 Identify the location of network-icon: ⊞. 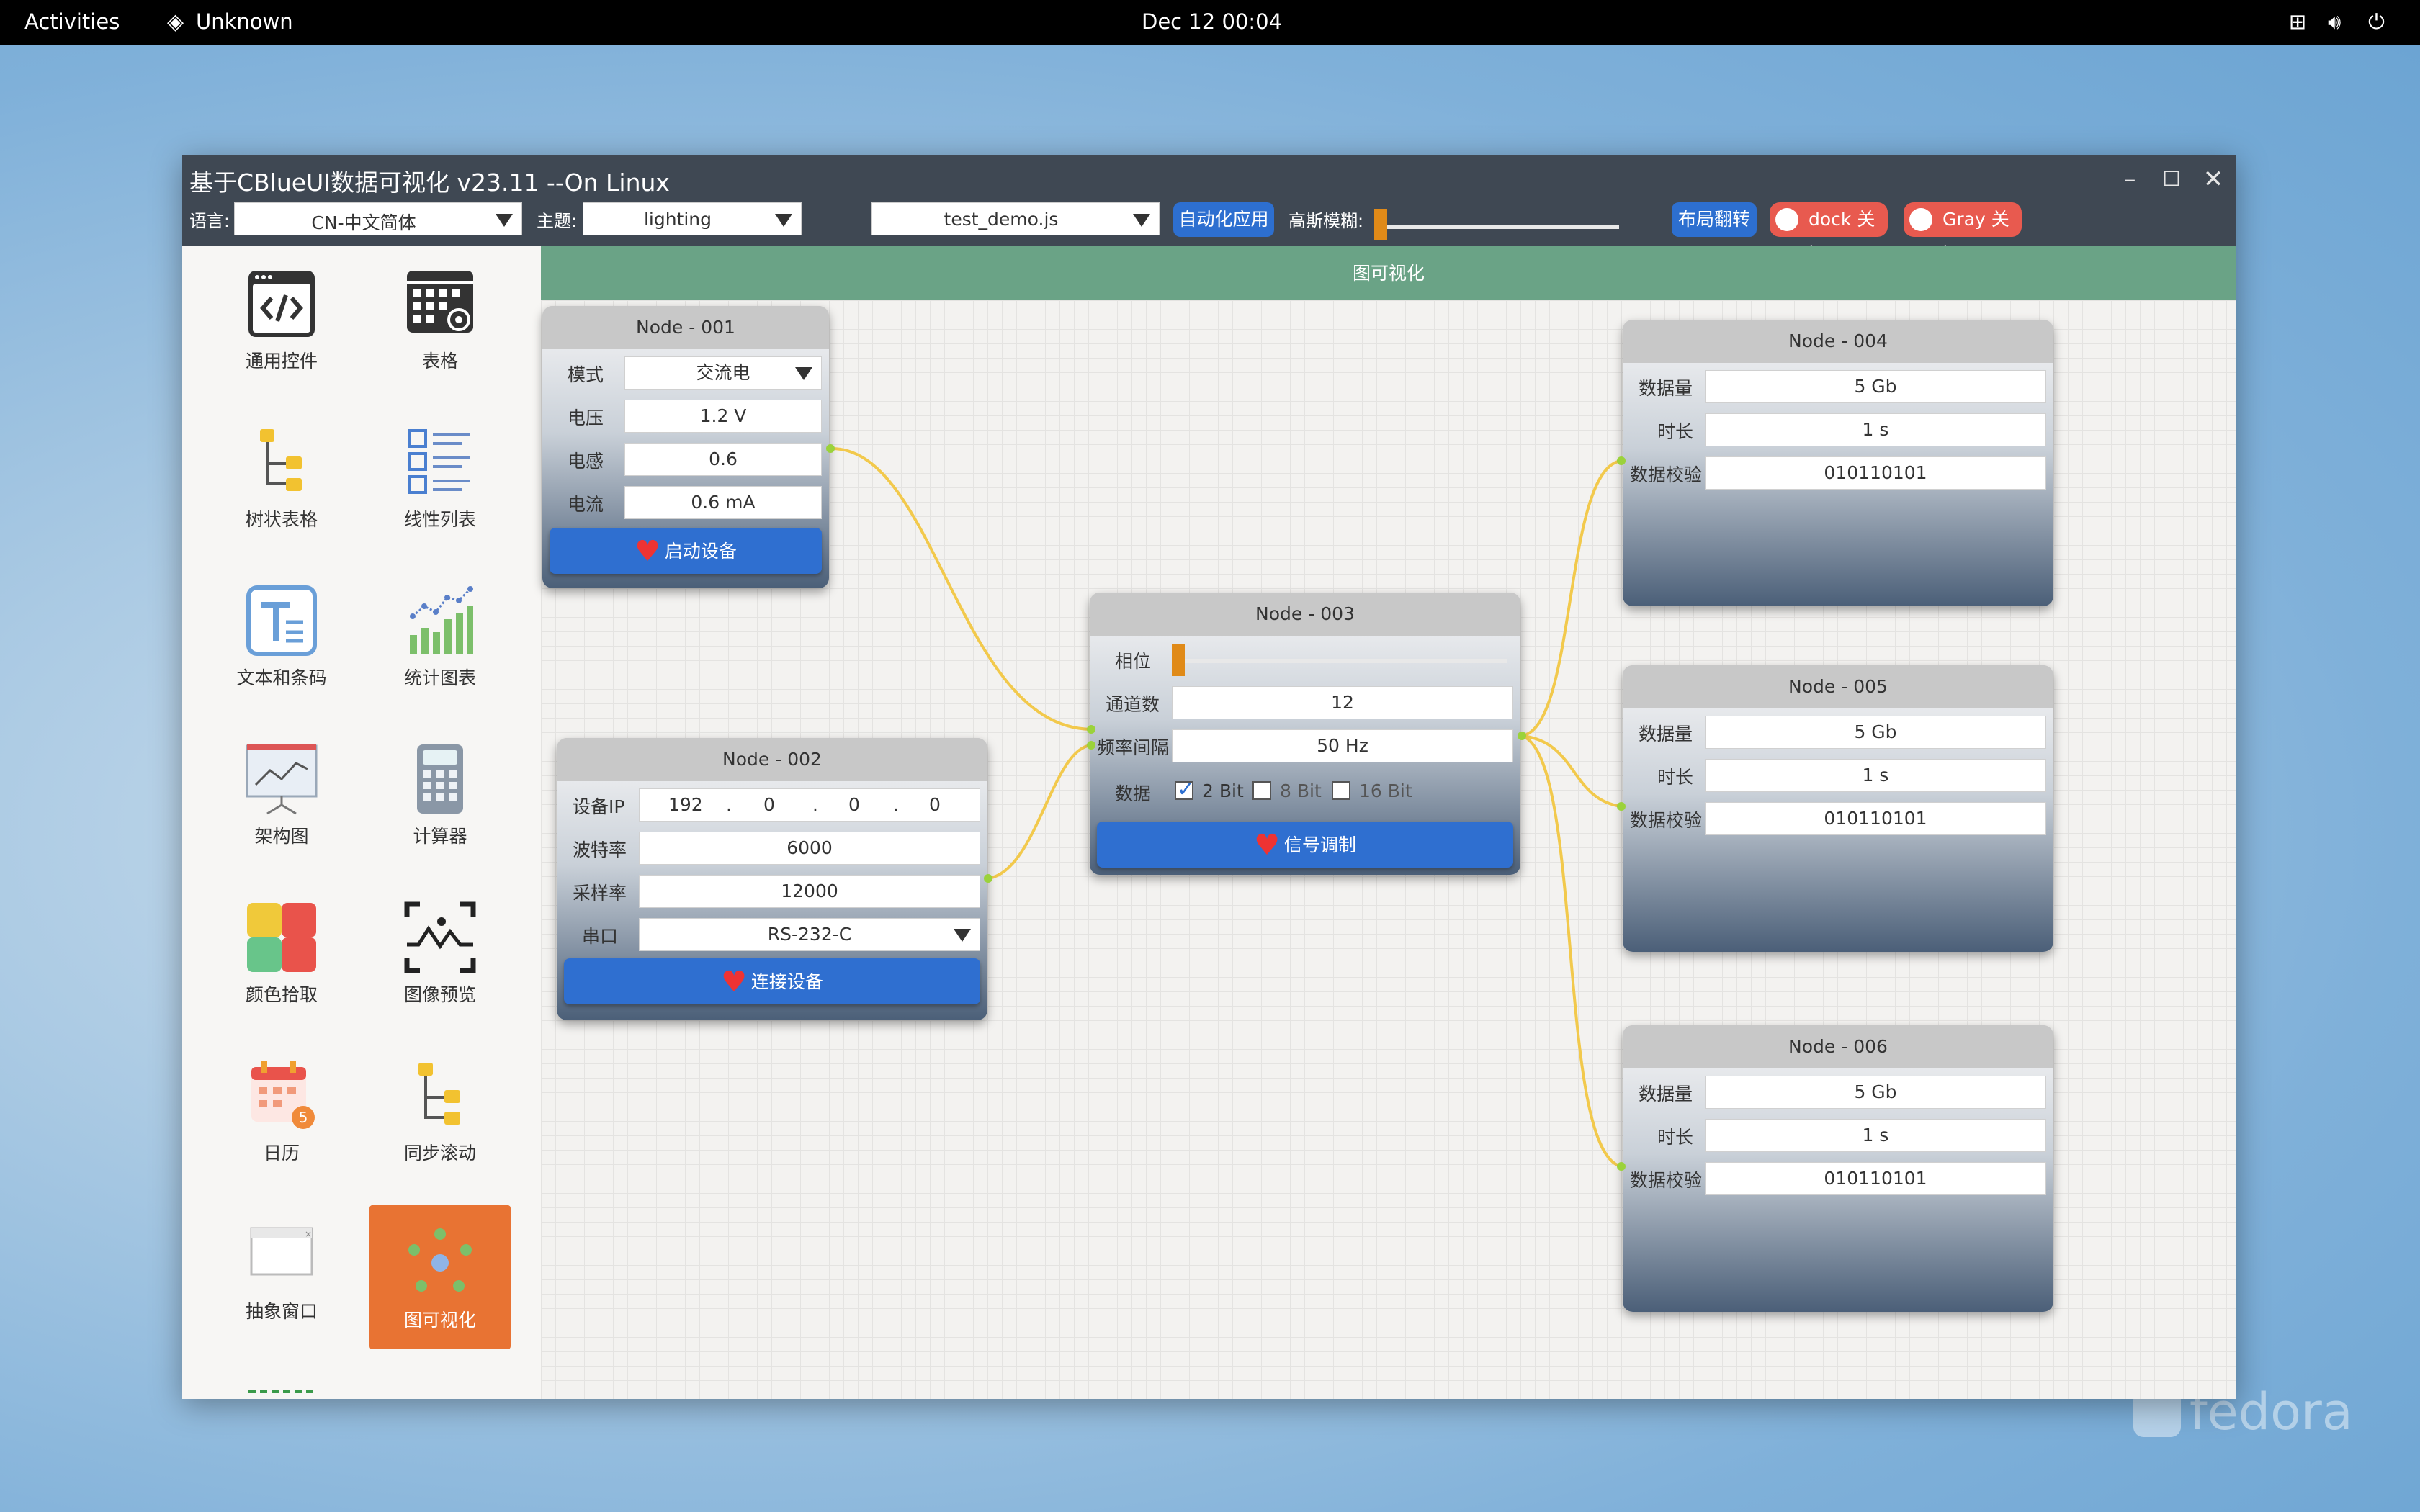
(2297, 21).